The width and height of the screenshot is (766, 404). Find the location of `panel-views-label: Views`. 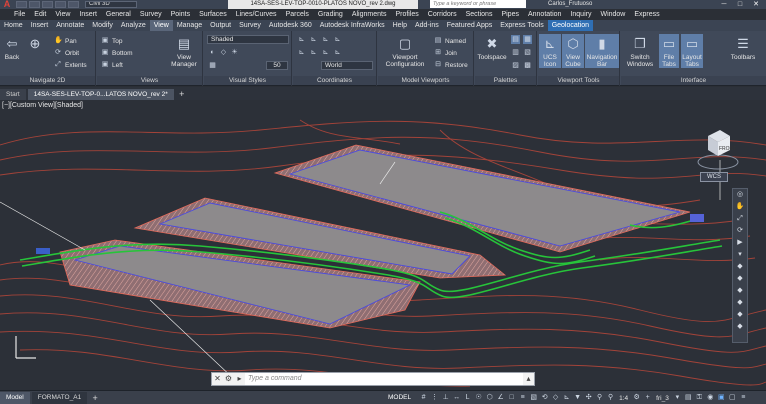

panel-views-label: Views is located at coordinates (149, 80).